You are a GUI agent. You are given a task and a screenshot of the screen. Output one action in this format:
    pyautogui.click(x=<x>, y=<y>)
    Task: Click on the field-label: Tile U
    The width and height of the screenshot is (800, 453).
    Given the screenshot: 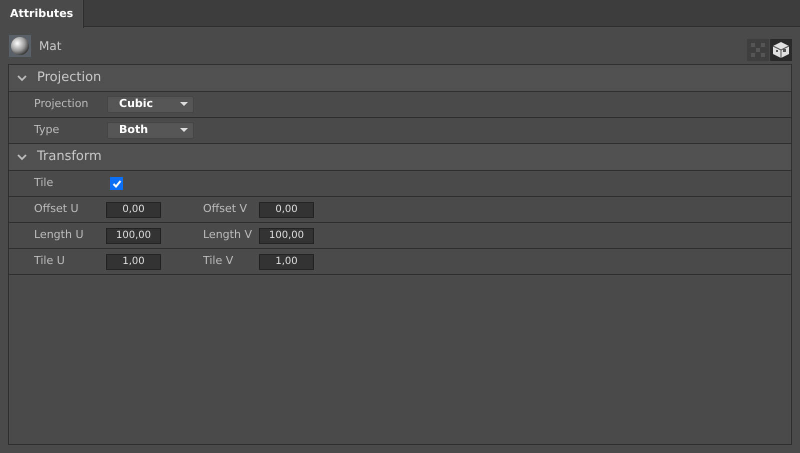 What is the action you would take?
    pyautogui.click(x=50, y=261)
    